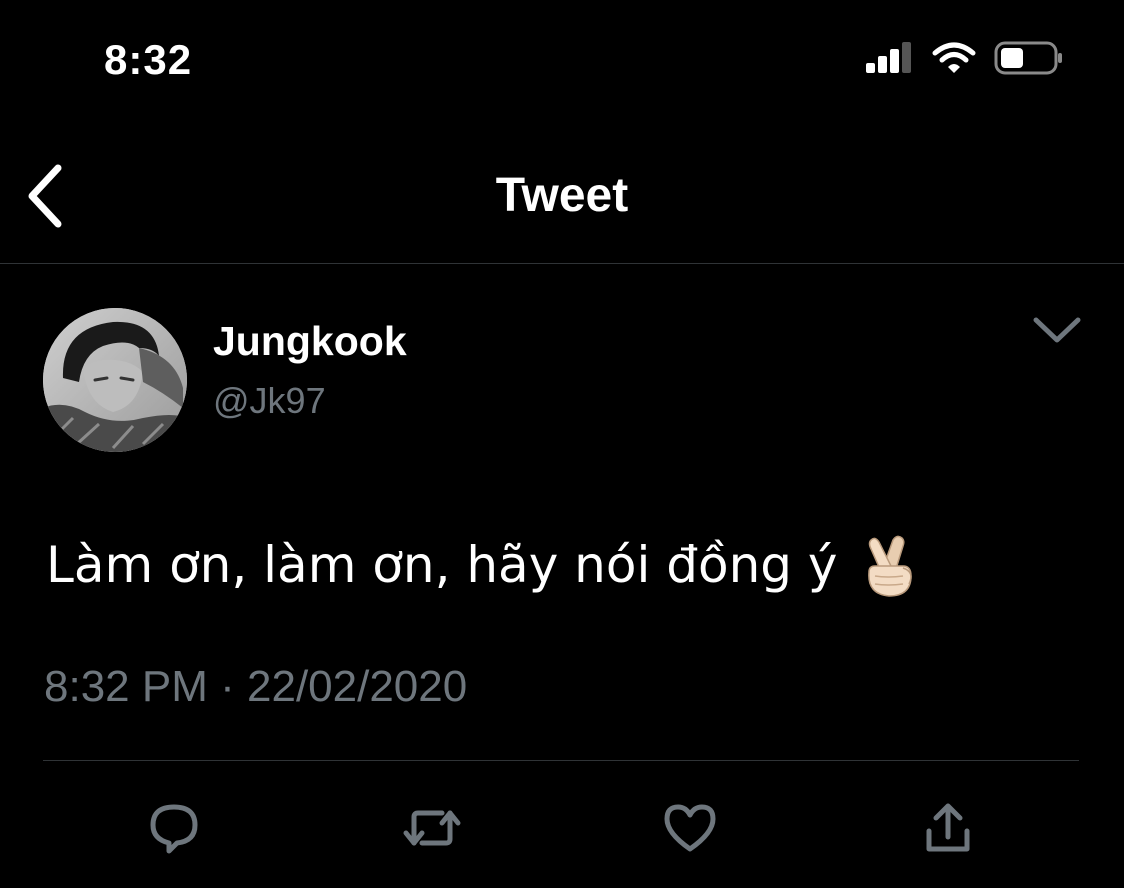 The image size is (1124, 888). I want to click on retweet-icon, so click(432, 830).